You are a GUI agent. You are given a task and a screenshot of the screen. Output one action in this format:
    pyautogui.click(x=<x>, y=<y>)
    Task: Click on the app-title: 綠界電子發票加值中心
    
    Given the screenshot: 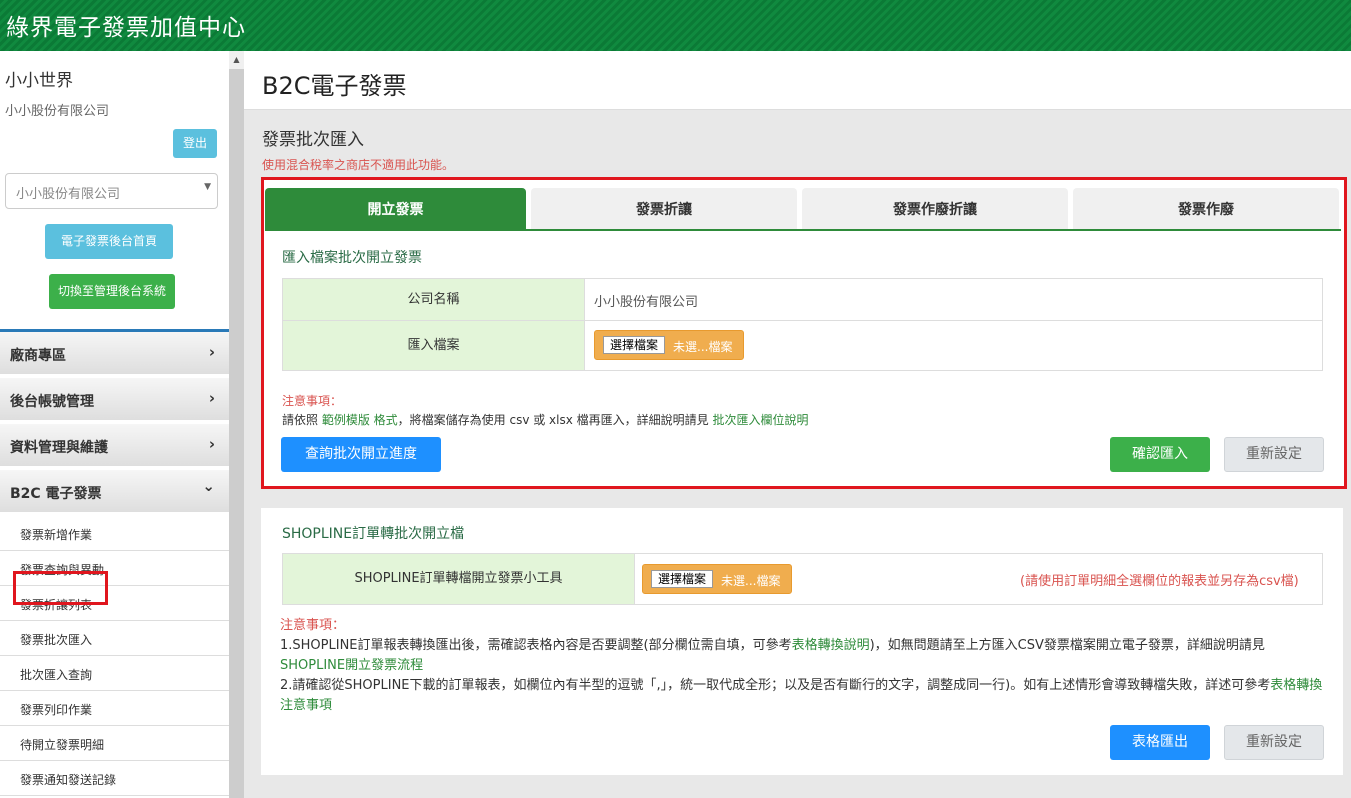 What is the action you would take?
    pyautogui.click(x=126, y=28)
    